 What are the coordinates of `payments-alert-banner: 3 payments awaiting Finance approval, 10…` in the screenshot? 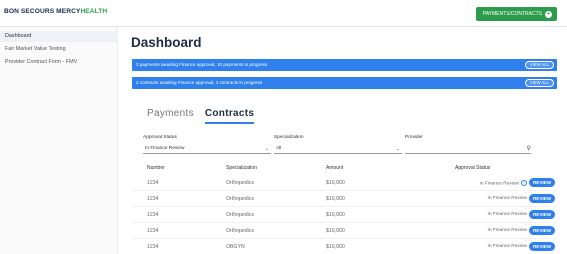 It's located at (344, 65).